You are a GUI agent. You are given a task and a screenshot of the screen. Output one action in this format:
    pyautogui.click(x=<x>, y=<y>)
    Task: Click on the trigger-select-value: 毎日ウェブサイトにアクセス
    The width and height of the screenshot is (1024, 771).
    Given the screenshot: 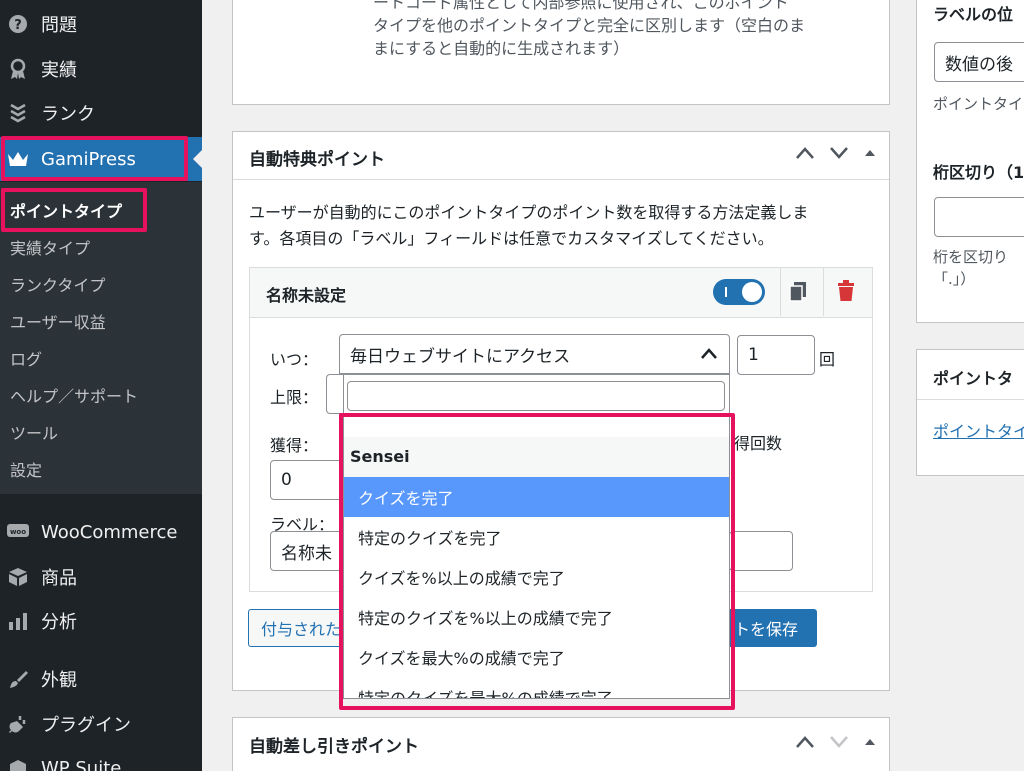 What is the action you would take?
    pyautogui.click(x=460, y=356)
    